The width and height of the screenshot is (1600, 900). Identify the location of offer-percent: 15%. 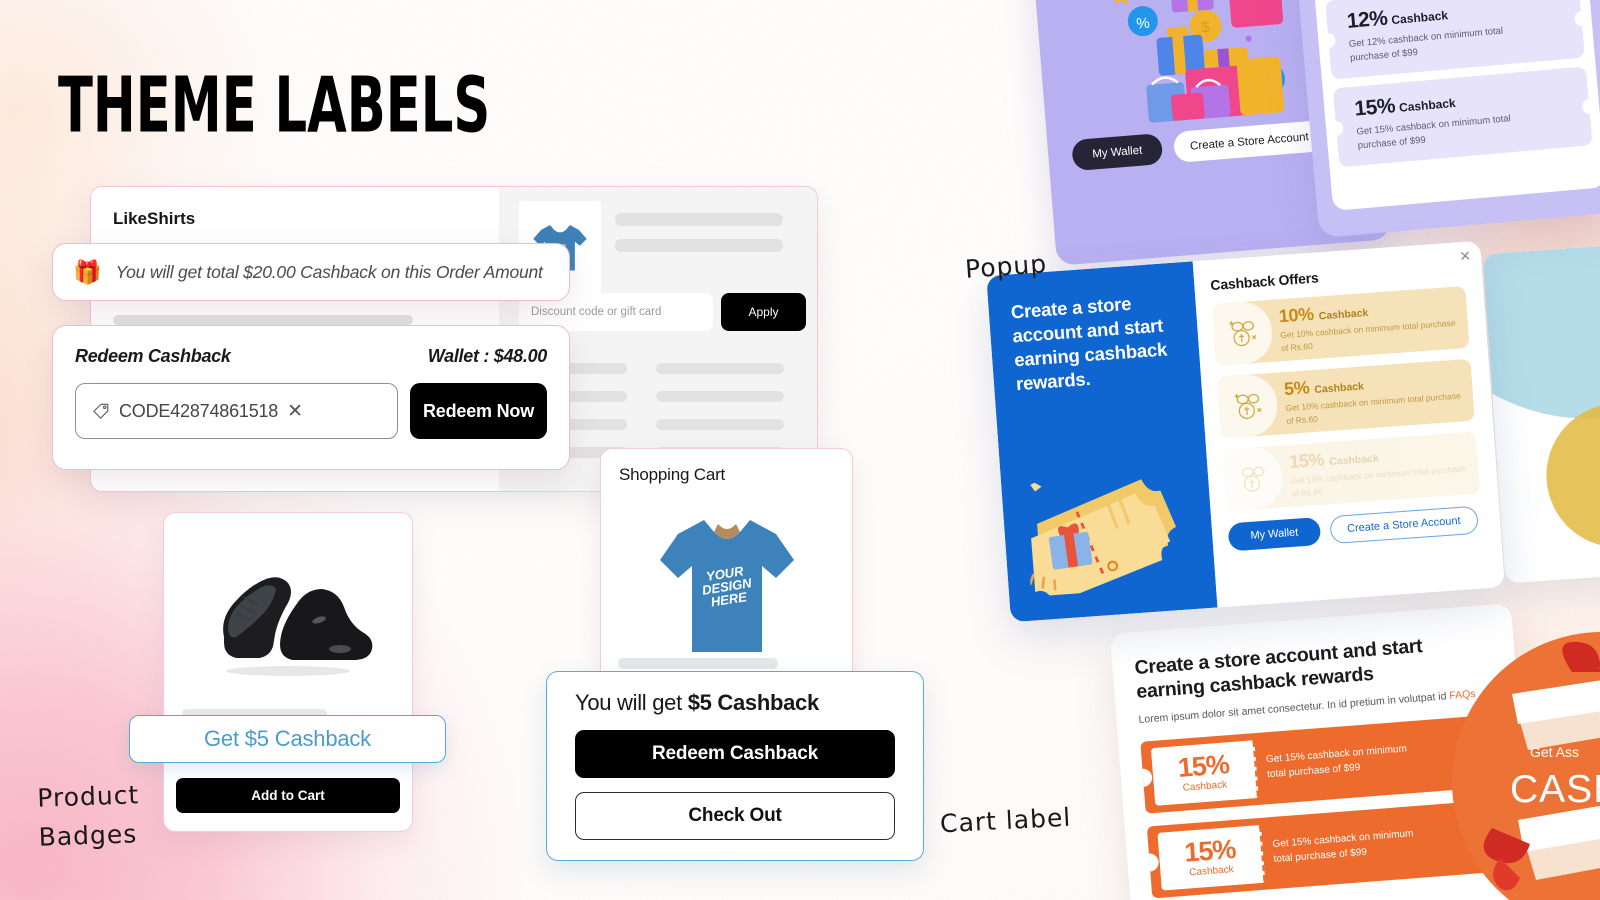
(1306, 461).